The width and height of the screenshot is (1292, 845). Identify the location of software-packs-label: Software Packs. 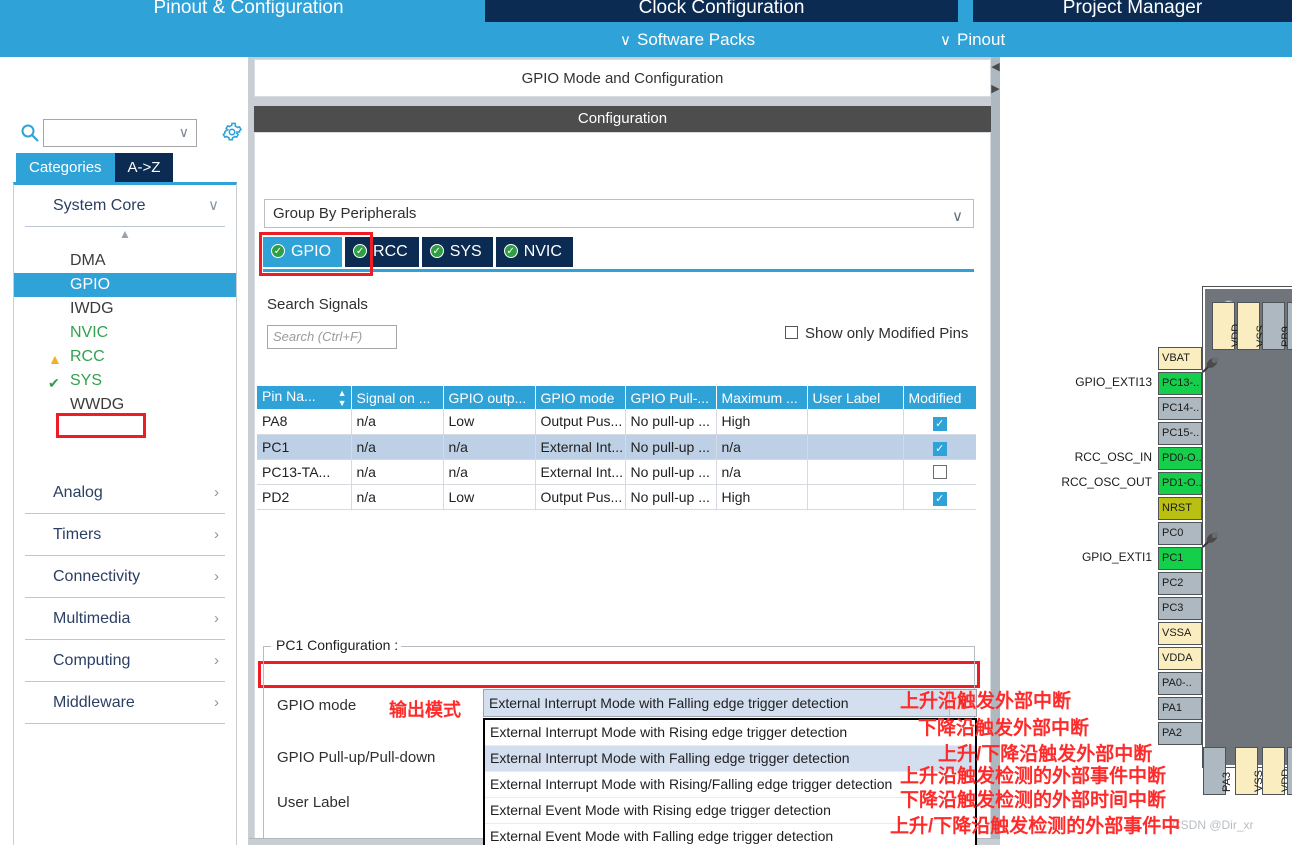
(696, 39).